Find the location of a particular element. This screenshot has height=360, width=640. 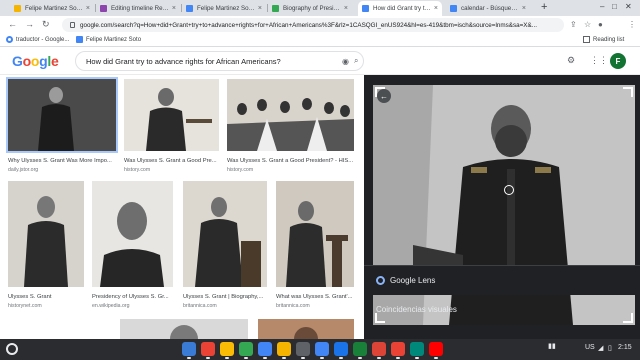

meet-app-icon is located at coordinates (417, 350).